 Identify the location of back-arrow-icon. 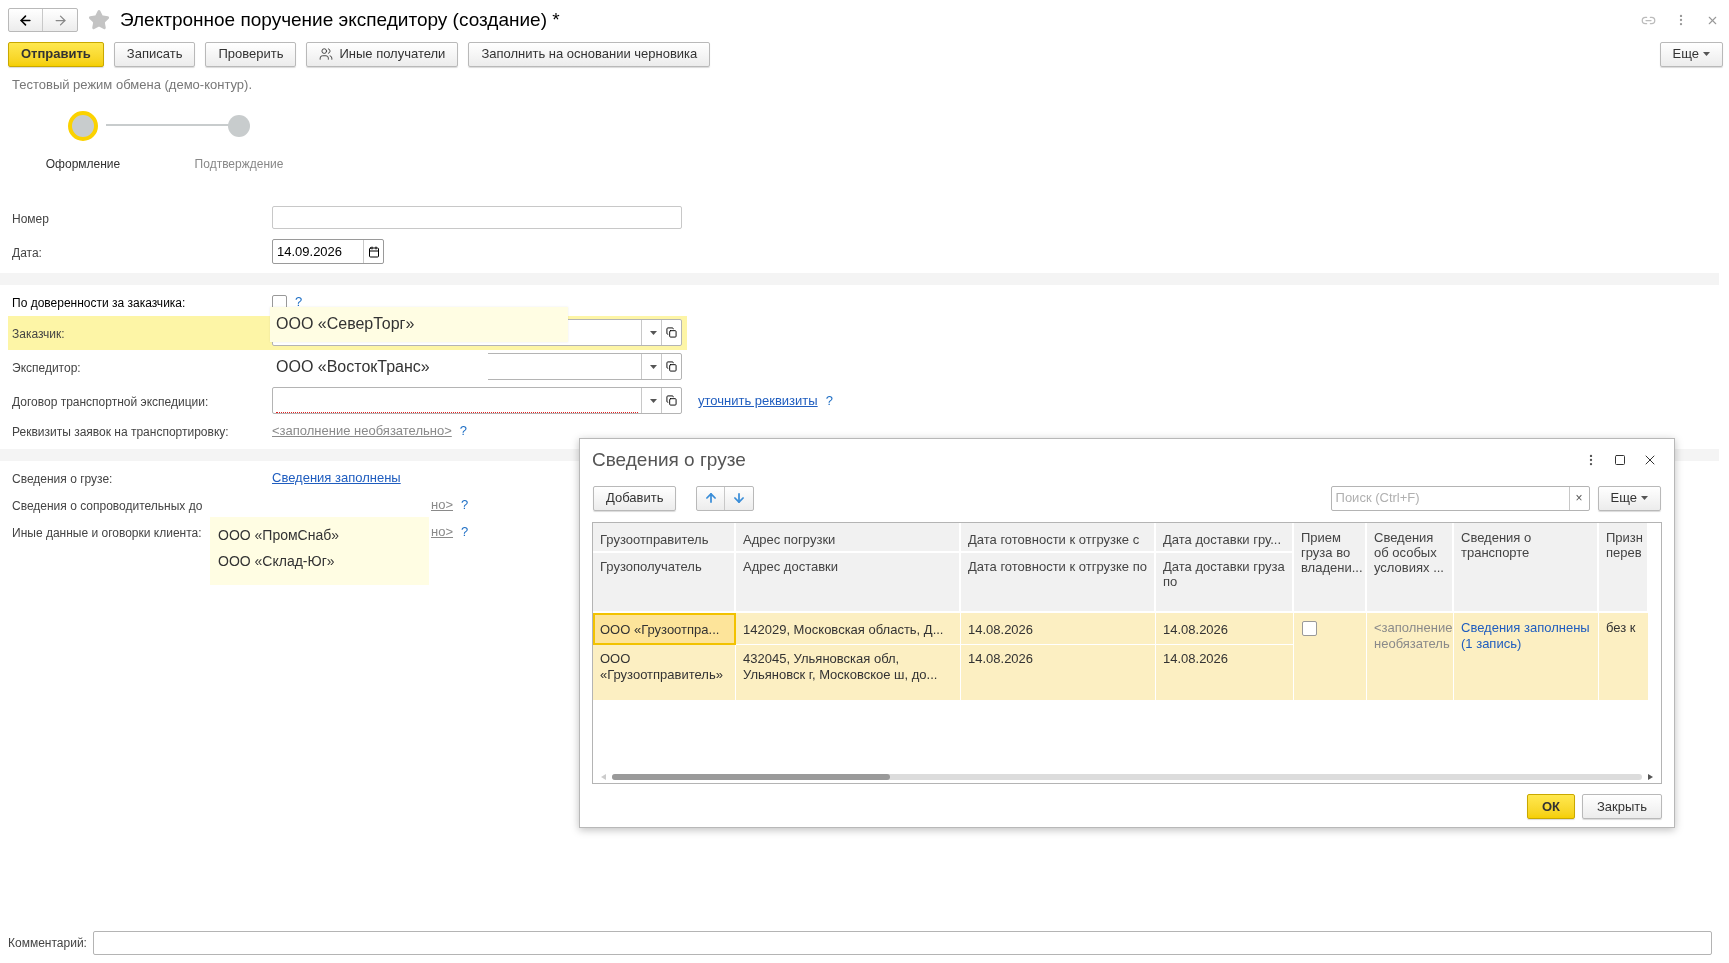
(25, 20).